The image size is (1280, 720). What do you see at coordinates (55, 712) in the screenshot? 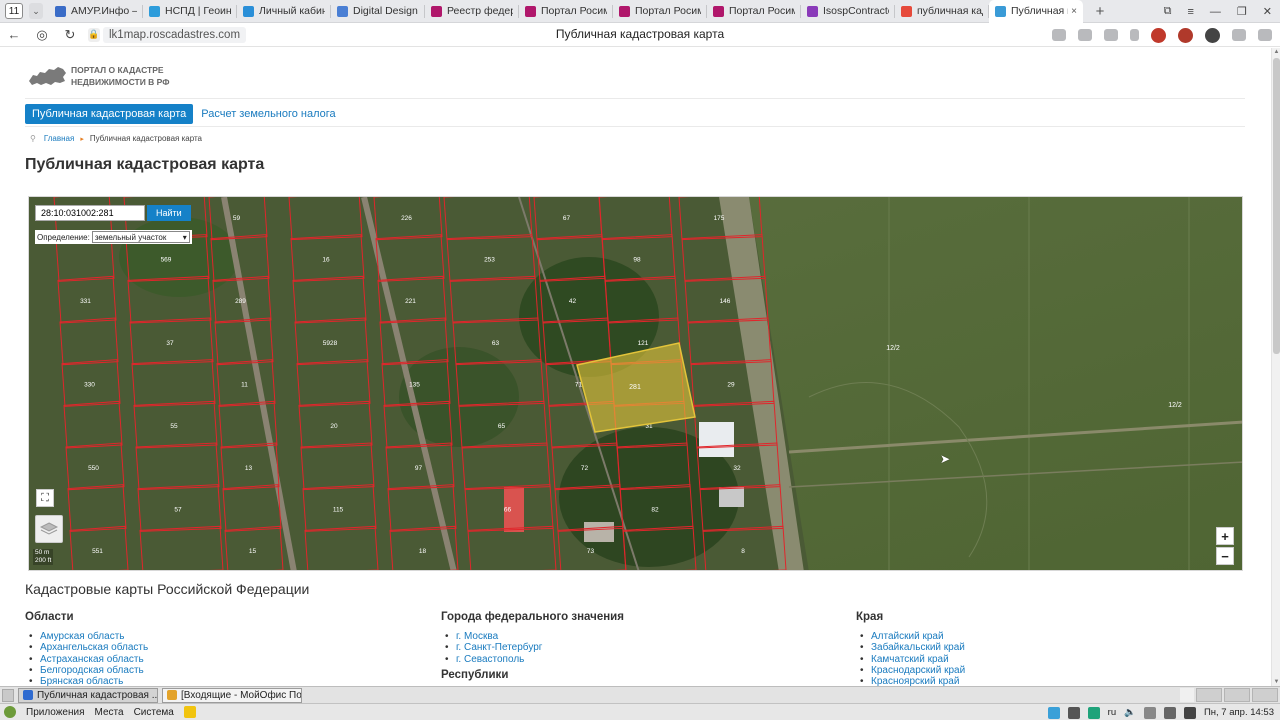
I see `menu-applications: Приложения` at bounding box center [55, 712].